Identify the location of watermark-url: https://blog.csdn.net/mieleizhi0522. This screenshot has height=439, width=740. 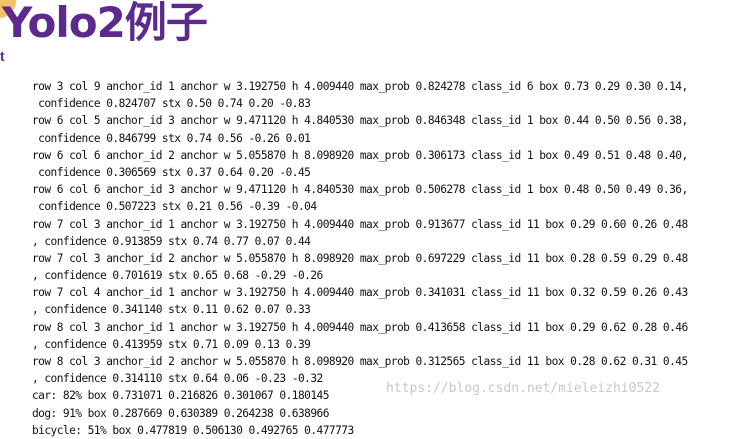
(523, 388).